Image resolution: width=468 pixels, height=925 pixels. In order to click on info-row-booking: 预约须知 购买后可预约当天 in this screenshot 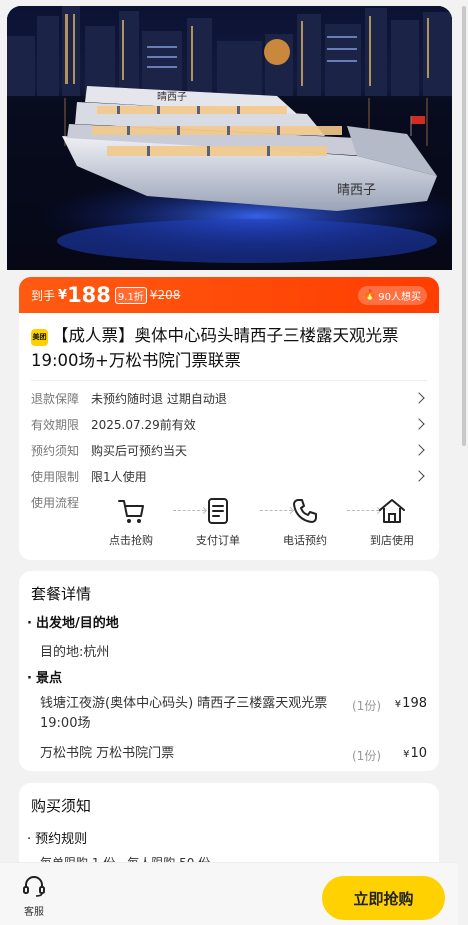, I will do `click(229, 450)`.